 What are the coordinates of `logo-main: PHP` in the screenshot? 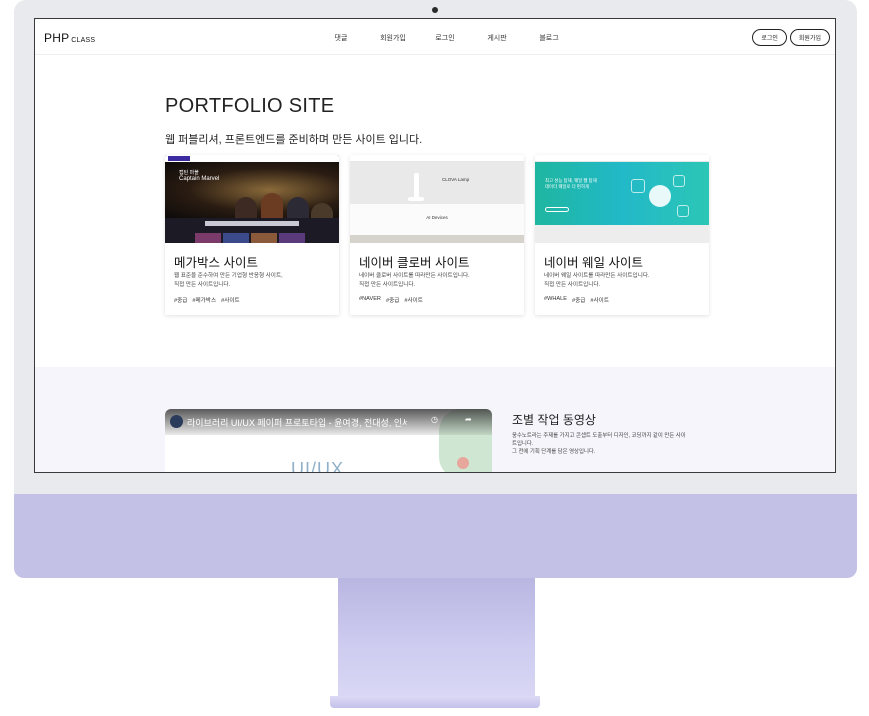 It's located at (57, 38).